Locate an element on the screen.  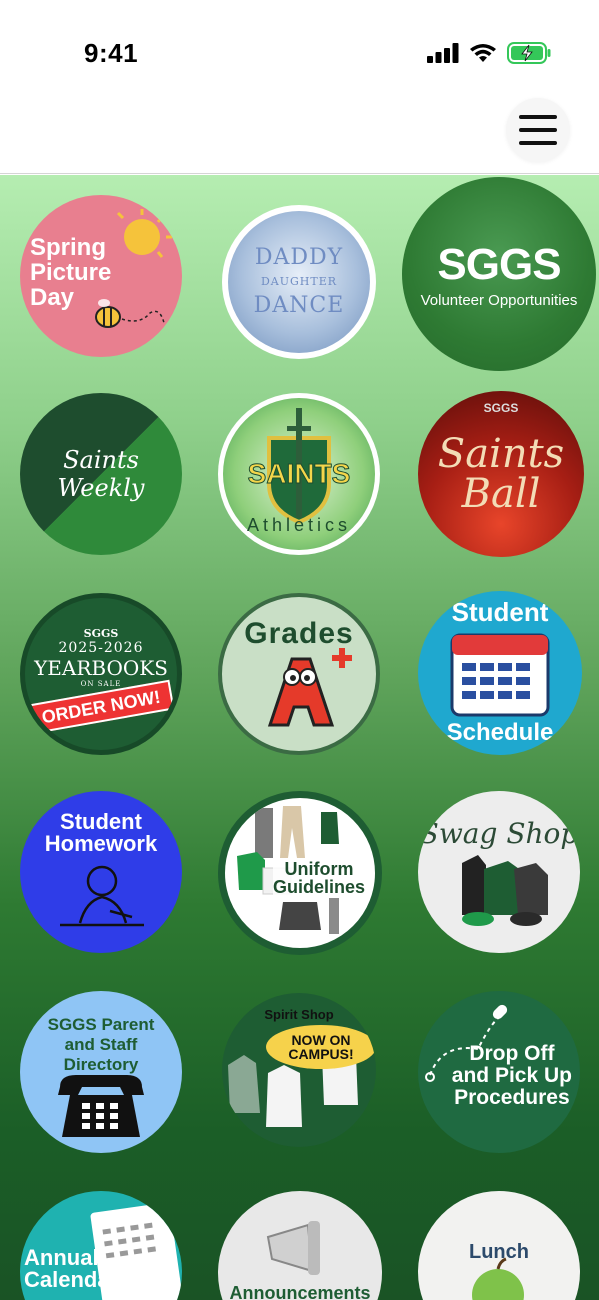
tile-swag-shop: Swag Shop is located at coordinates (499, 872).